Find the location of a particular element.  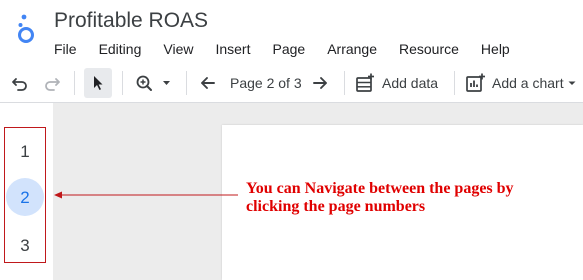

zoom-button is located at coordinates (154, 83).